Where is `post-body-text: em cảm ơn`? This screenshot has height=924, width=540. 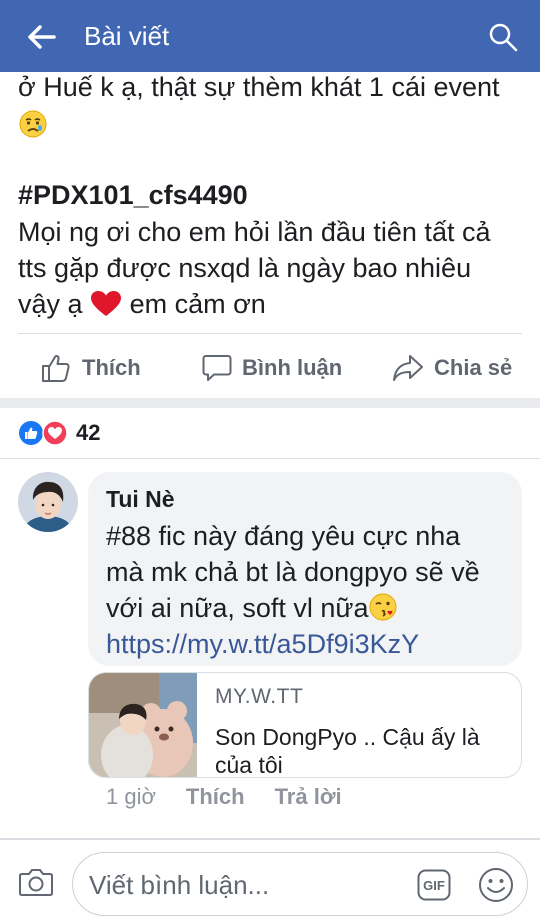 post-body-text: em cảm ơn is located at coordinates (197, 304).